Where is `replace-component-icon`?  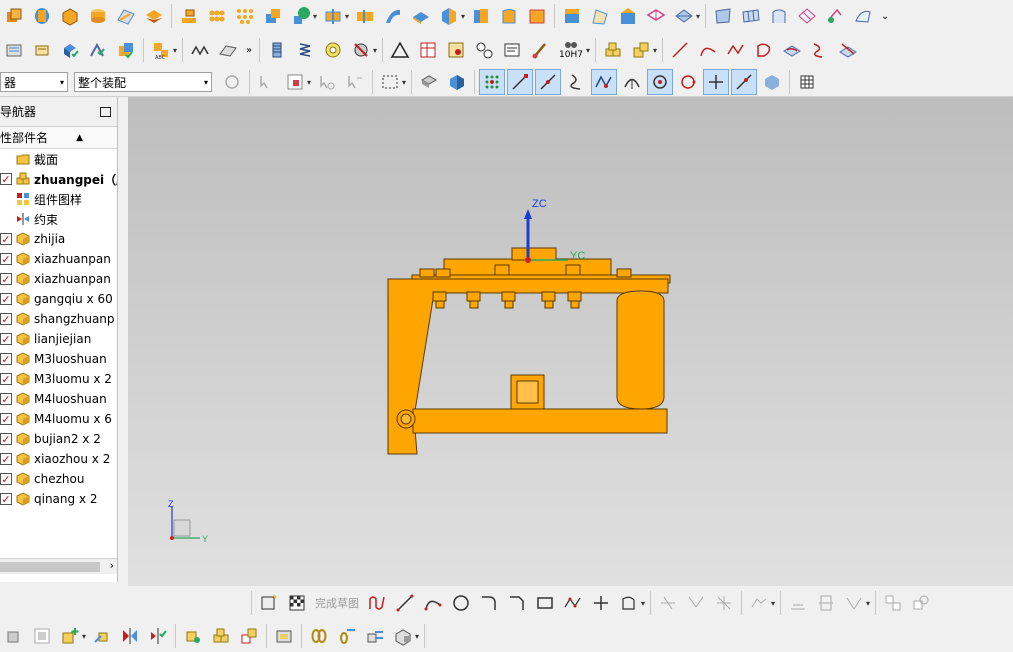 replace-component-icon is located at coordinates (42, 636).